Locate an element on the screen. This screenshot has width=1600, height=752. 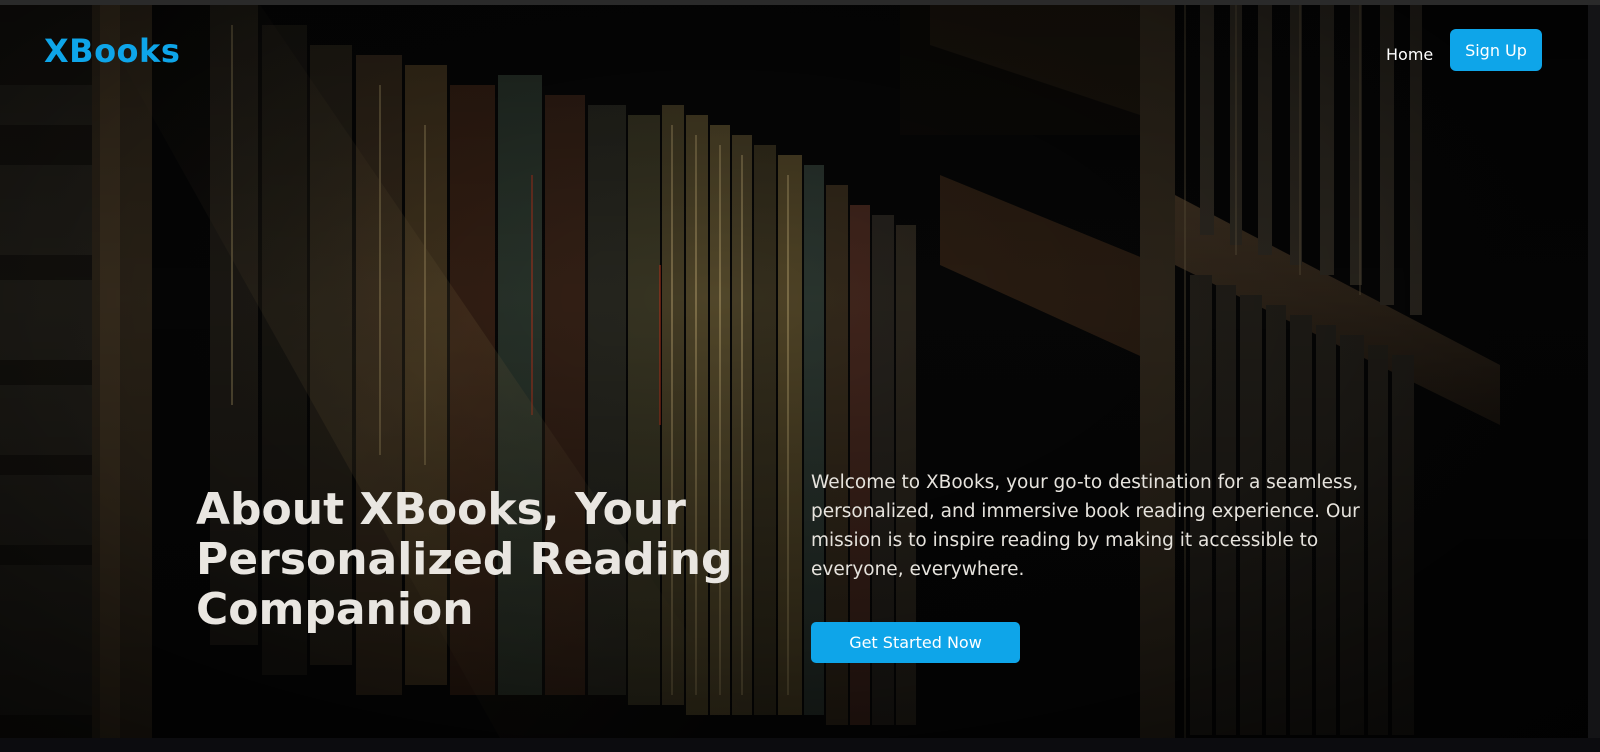
scrollbar-track is located at coordinates (1594, 378).